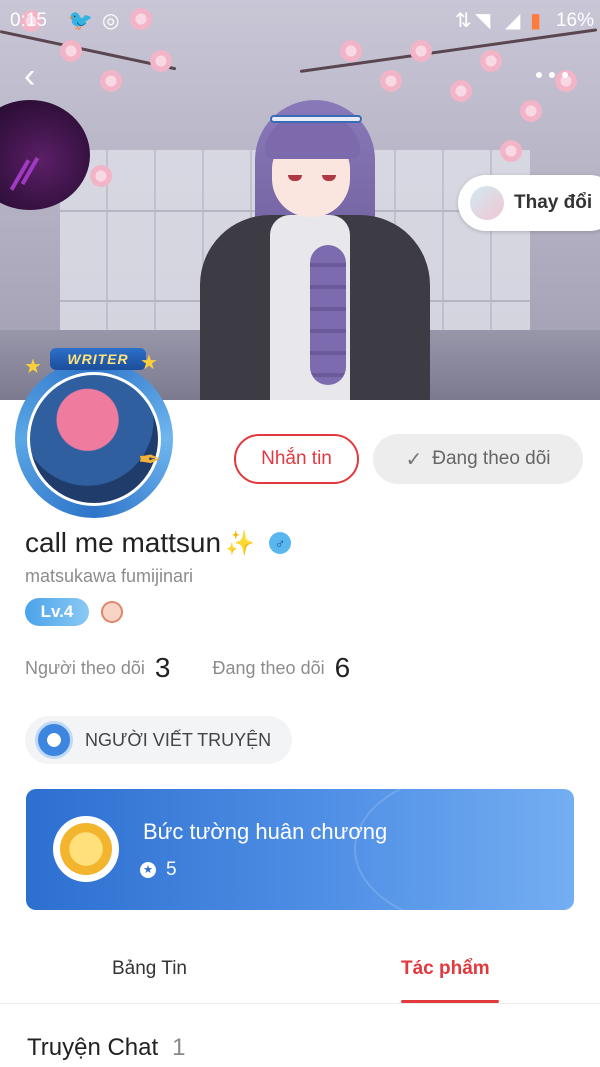 Image resolution: width=600 pixels, height=1067 pixels. What do you see at coordinates (150, 459) in the screenshot?
I see `pen-icon: ✒` at bounding box center [150, 459].